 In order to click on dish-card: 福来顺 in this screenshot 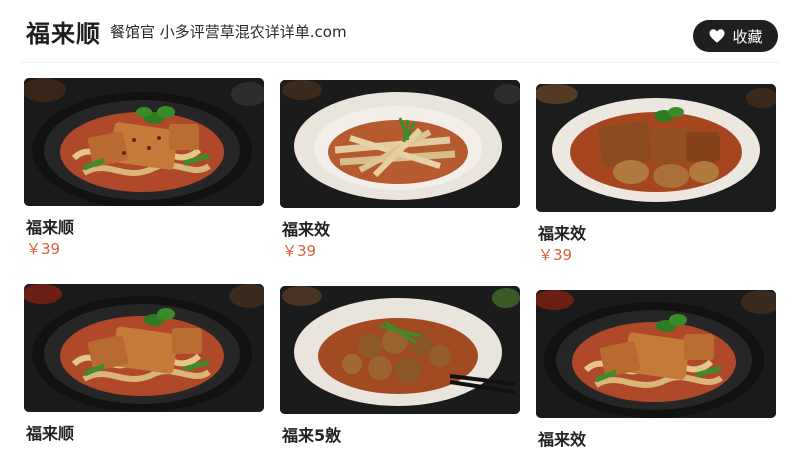, I will do `click(144, 363)`.